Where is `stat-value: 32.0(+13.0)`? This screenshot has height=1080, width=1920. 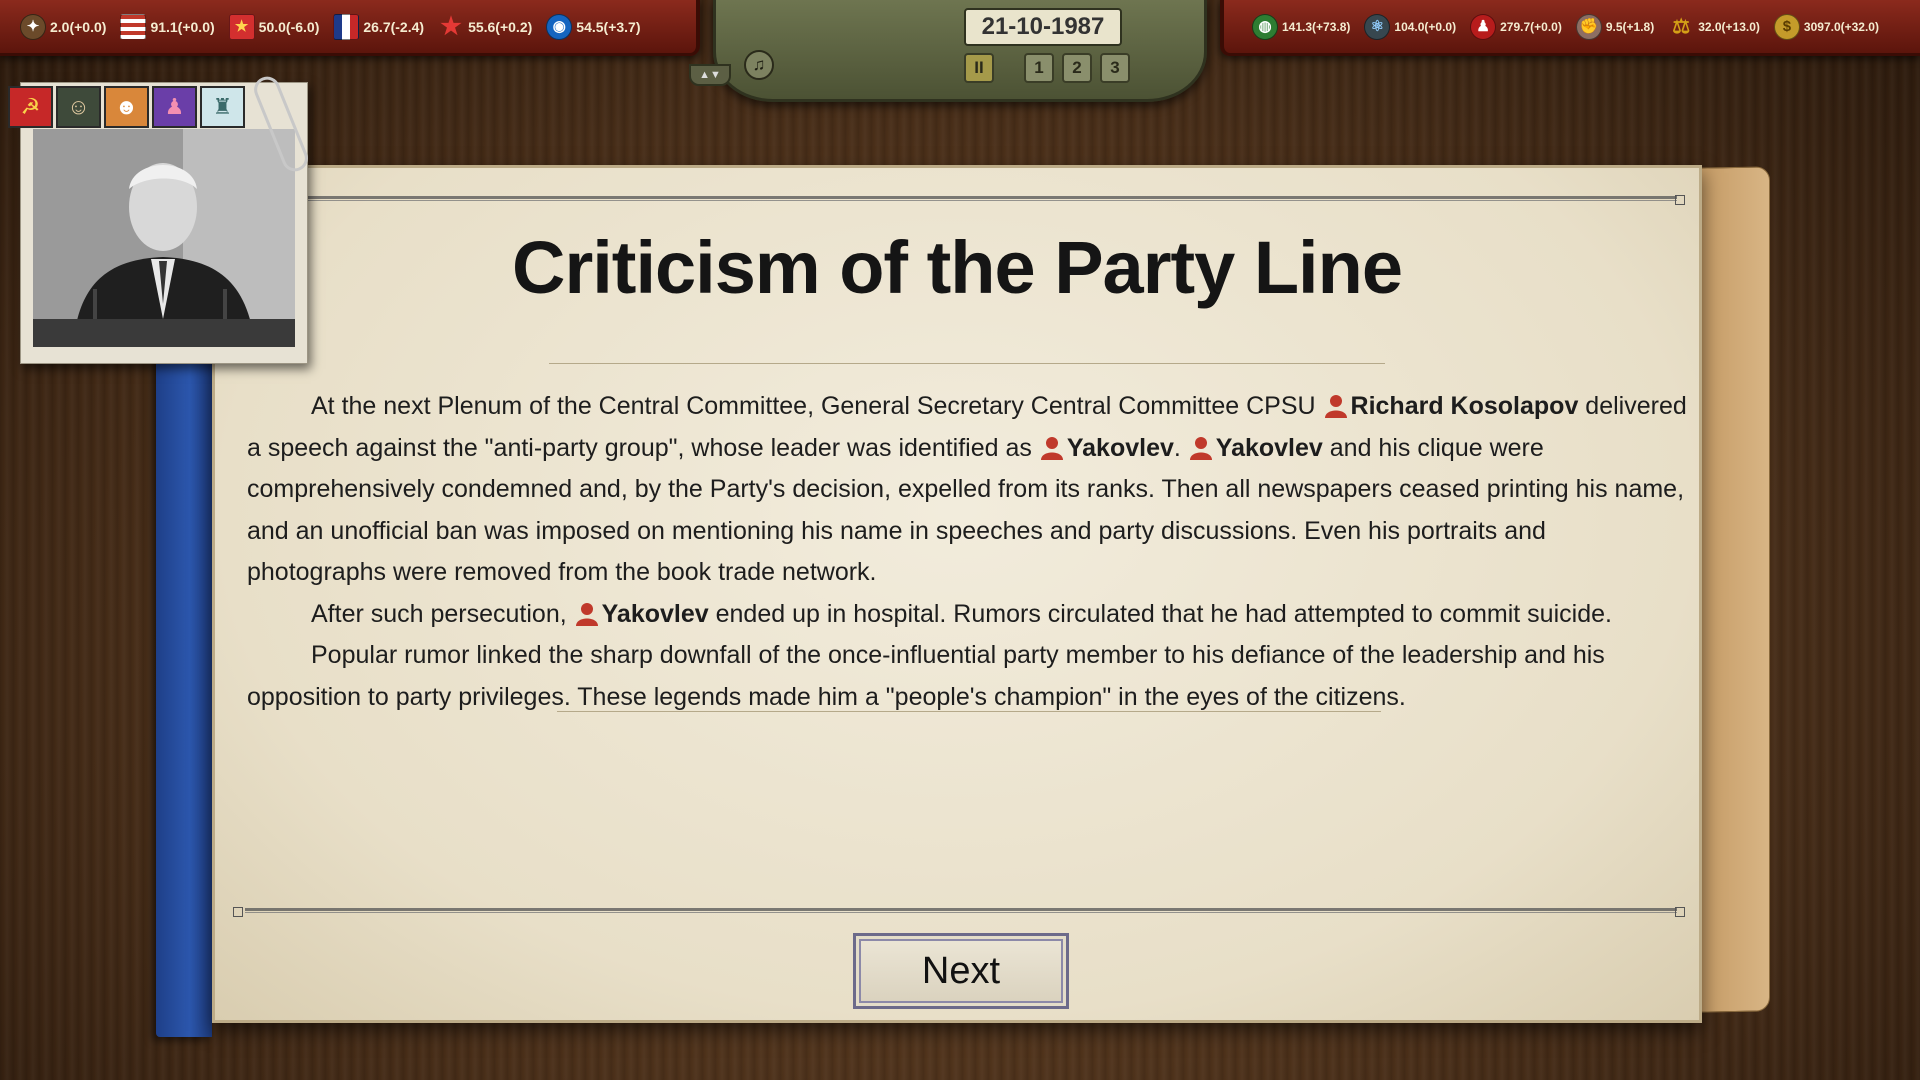
stat-value: 32.0(+13.0) is located at coordinates (1729, 26).